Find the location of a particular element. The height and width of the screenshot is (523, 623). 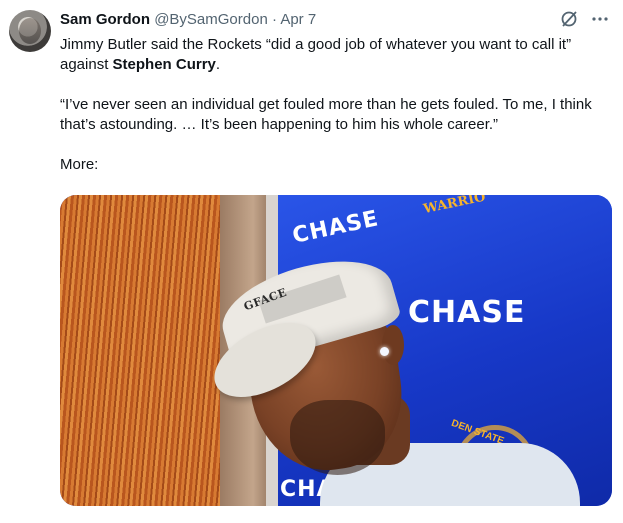

avatar is located at coordinates (30, 31).